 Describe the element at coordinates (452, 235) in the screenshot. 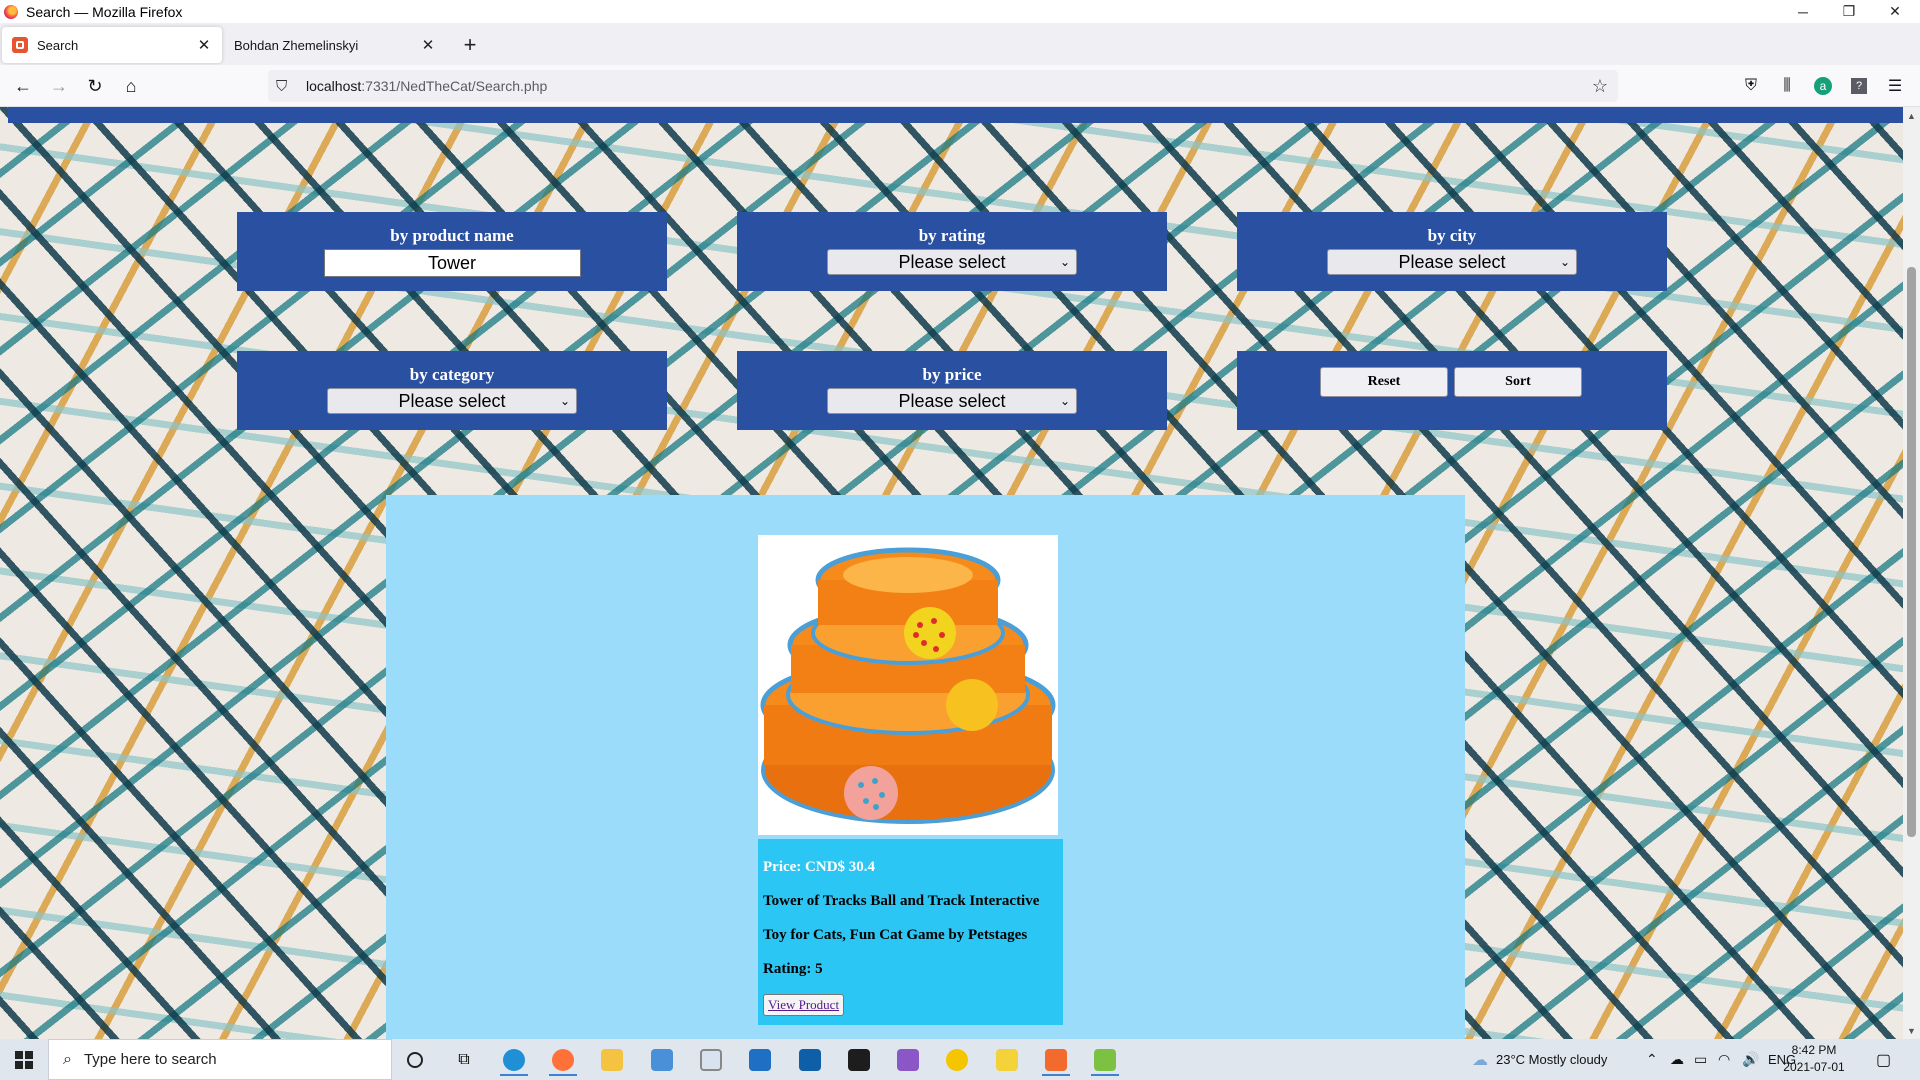

I see `filter-label: by product name` at that location.